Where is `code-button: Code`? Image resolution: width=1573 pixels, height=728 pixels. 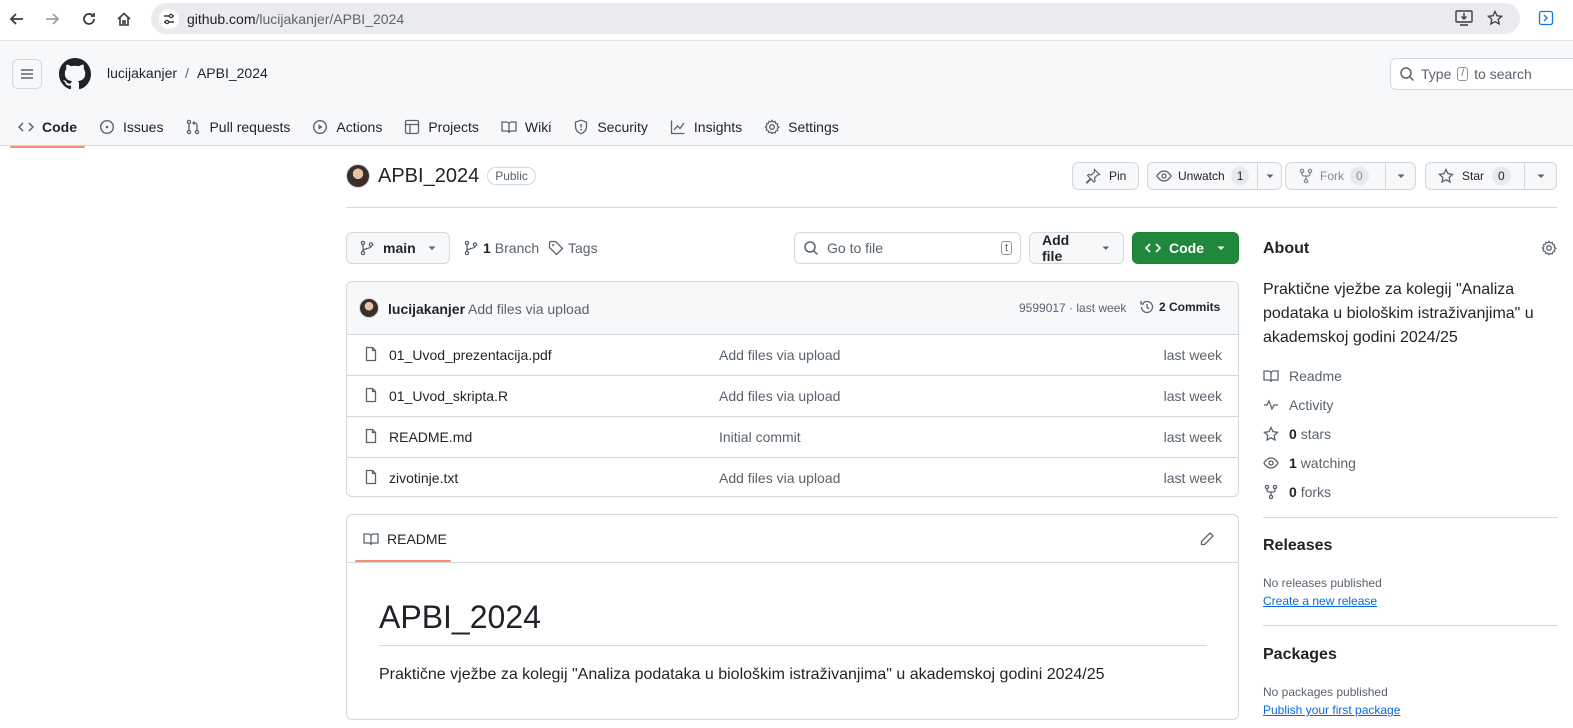 code-button: Code is located at coordinates (1185, 248).